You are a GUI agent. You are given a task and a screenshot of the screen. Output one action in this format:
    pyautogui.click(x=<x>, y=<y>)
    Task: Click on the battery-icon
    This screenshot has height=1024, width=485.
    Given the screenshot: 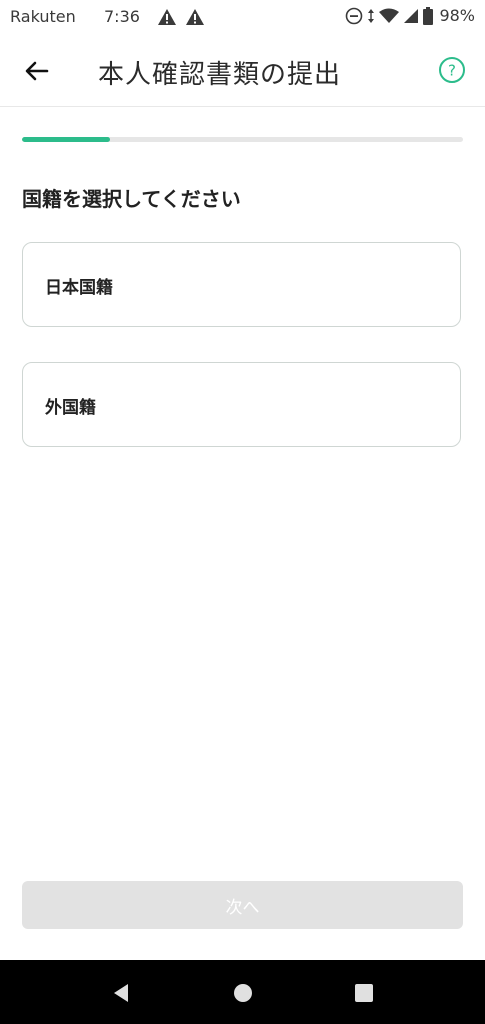 What is the action you would take?
    pyautogui.click(x=428, y=15)
    